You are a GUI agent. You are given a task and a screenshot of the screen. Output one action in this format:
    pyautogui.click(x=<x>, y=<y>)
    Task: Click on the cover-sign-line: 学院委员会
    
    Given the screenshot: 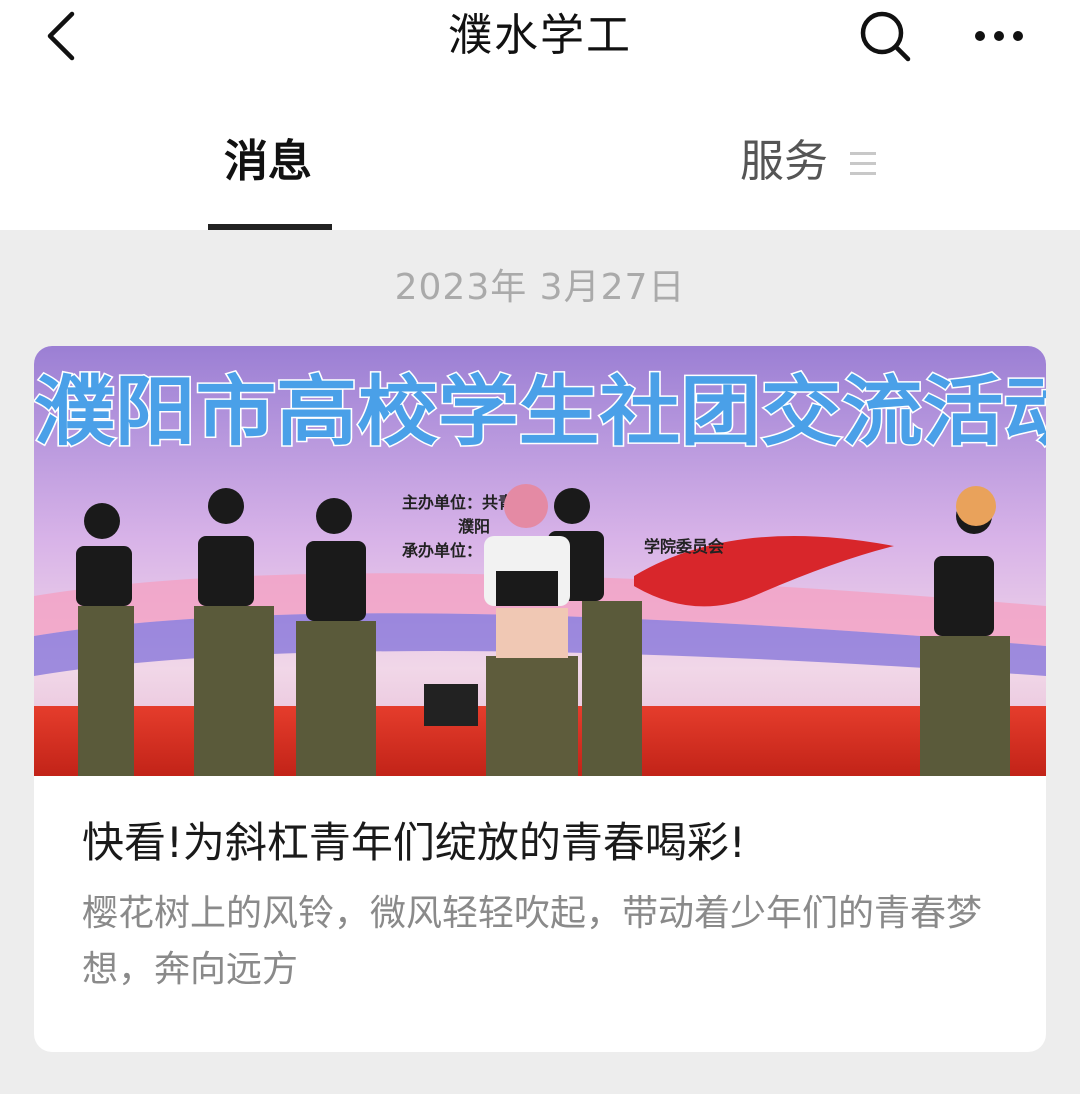 What is the action you would take?
    pyautogui.click(x=684, y=546)
    